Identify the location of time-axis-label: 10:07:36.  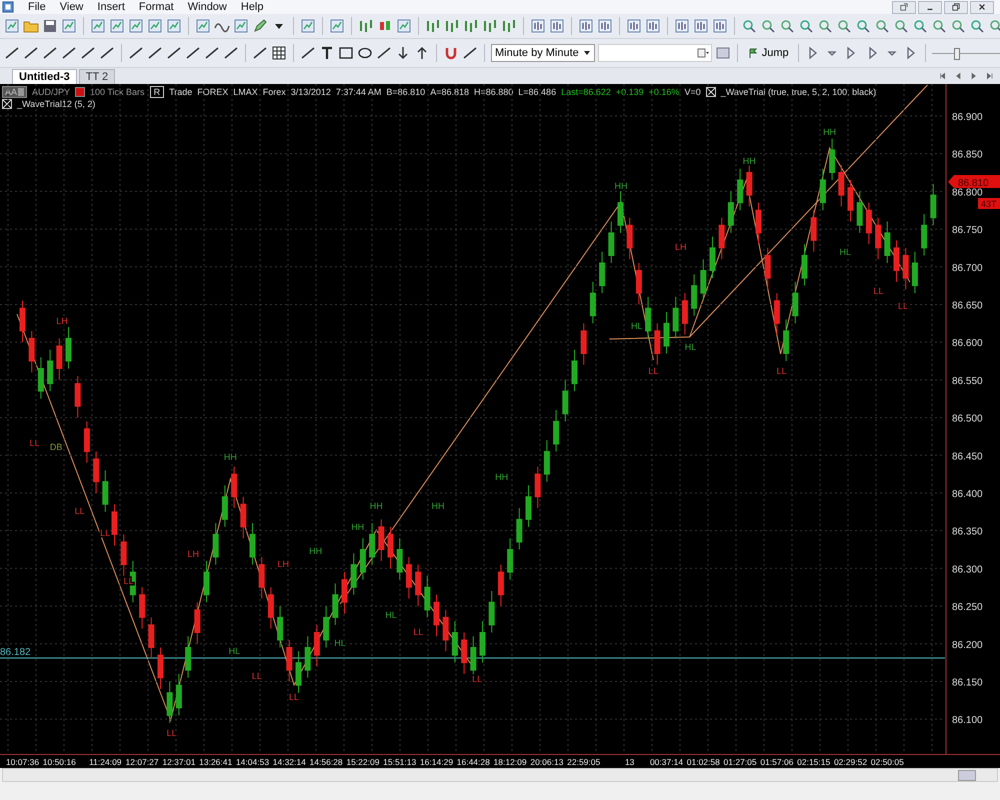
(23, 762).